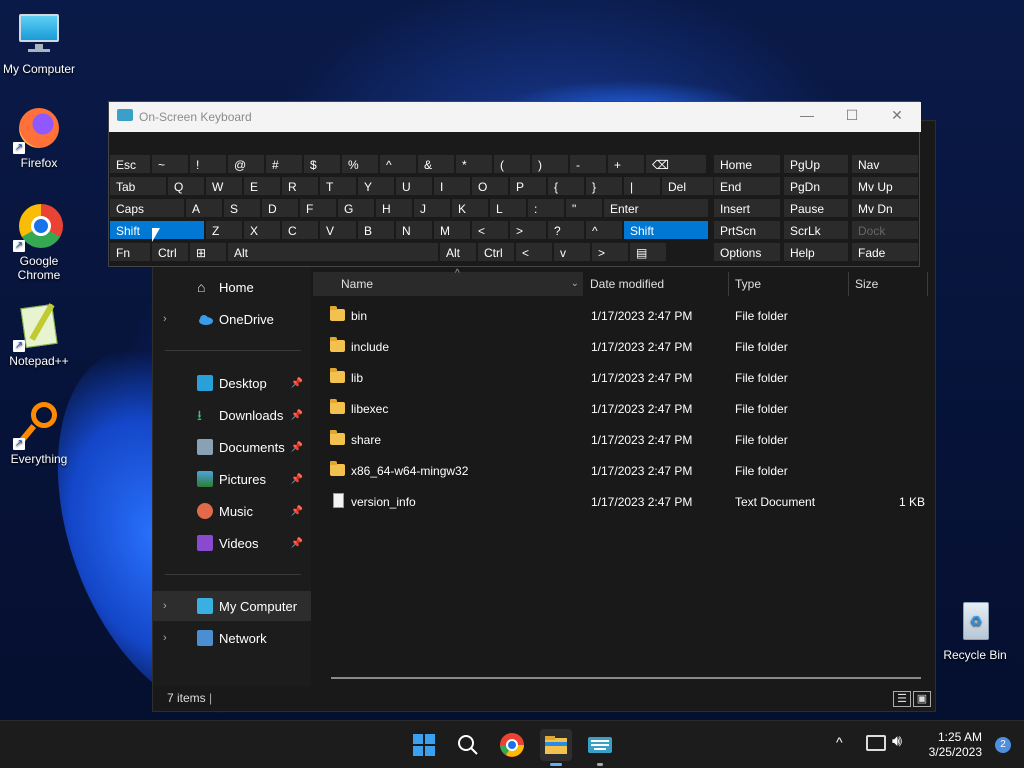 The image size is (1024, 768). What do you see at coordinates (130, 164) in the screenshot?
I see `osk-key-esc: Esc` at bounding box center [130, 164].